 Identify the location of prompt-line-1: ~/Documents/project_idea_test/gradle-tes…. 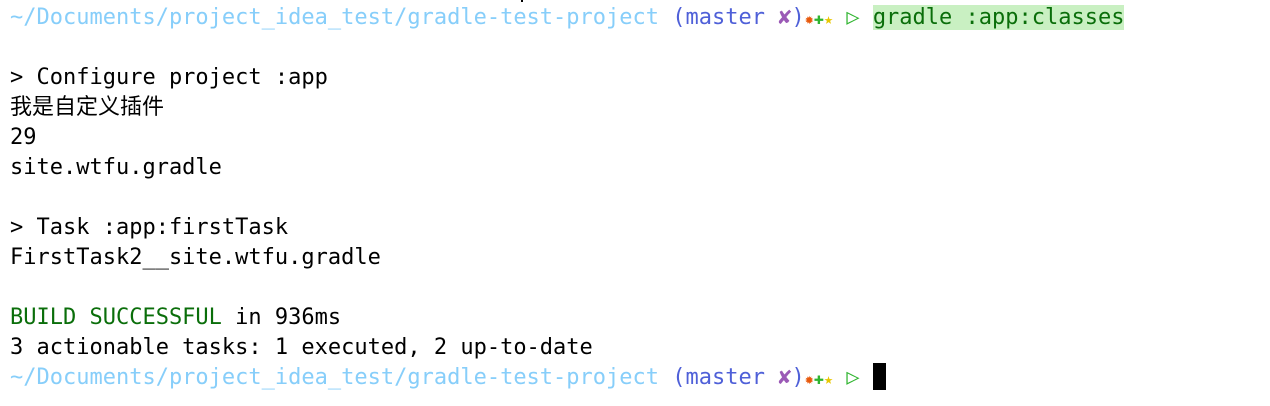
(567, 18).